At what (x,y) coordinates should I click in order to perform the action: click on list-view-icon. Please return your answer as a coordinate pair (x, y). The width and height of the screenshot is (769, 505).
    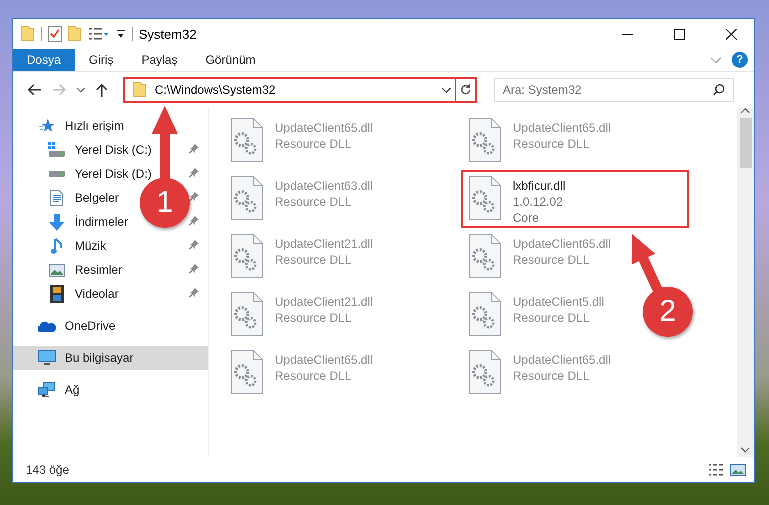
    Looking at the image, I should click on (99, 34).